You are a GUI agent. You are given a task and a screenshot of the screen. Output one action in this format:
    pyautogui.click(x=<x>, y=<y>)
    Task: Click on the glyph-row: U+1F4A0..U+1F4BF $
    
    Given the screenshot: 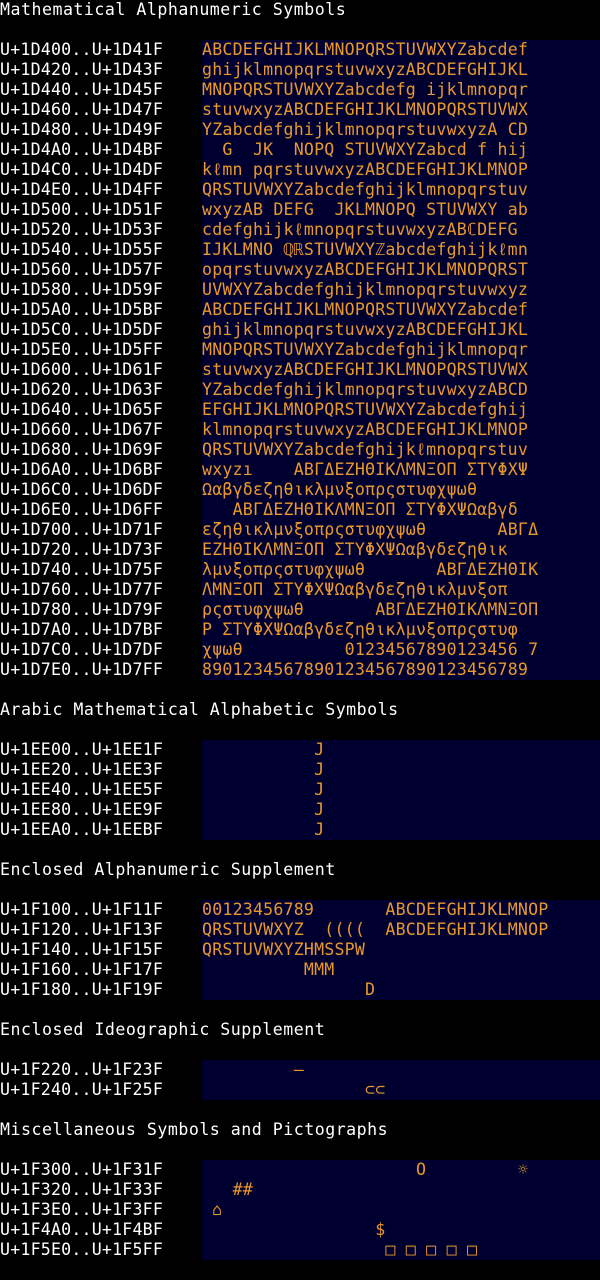 What is the action you would take?
    pyautogui.click(x=300, y=1230)
    